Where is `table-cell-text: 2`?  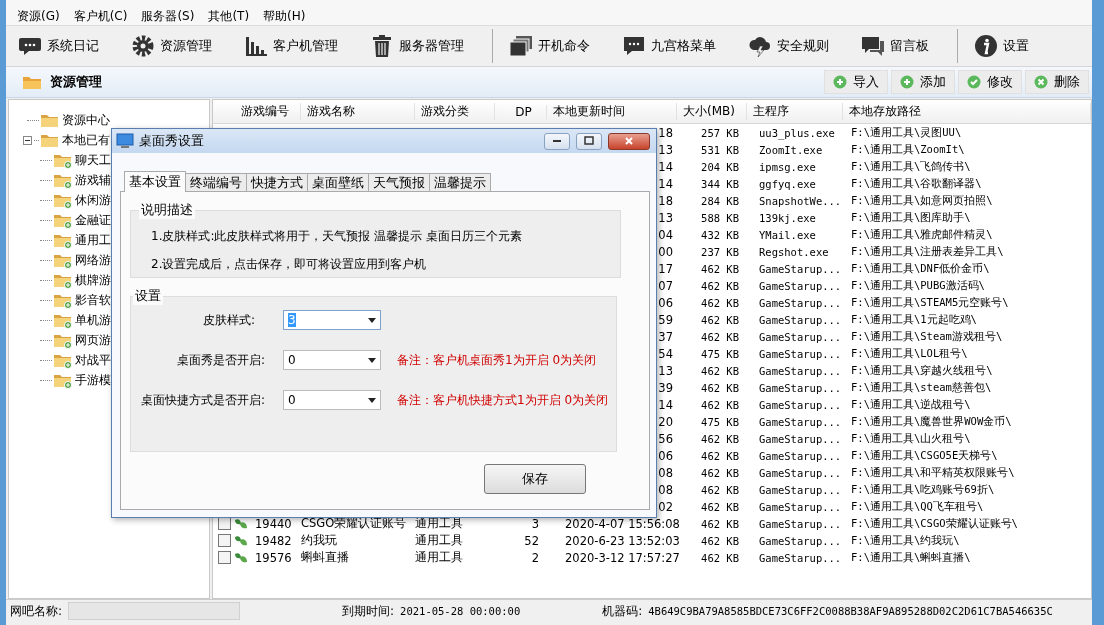 table-cell-text: 2 is located at coordinates (535, 557).